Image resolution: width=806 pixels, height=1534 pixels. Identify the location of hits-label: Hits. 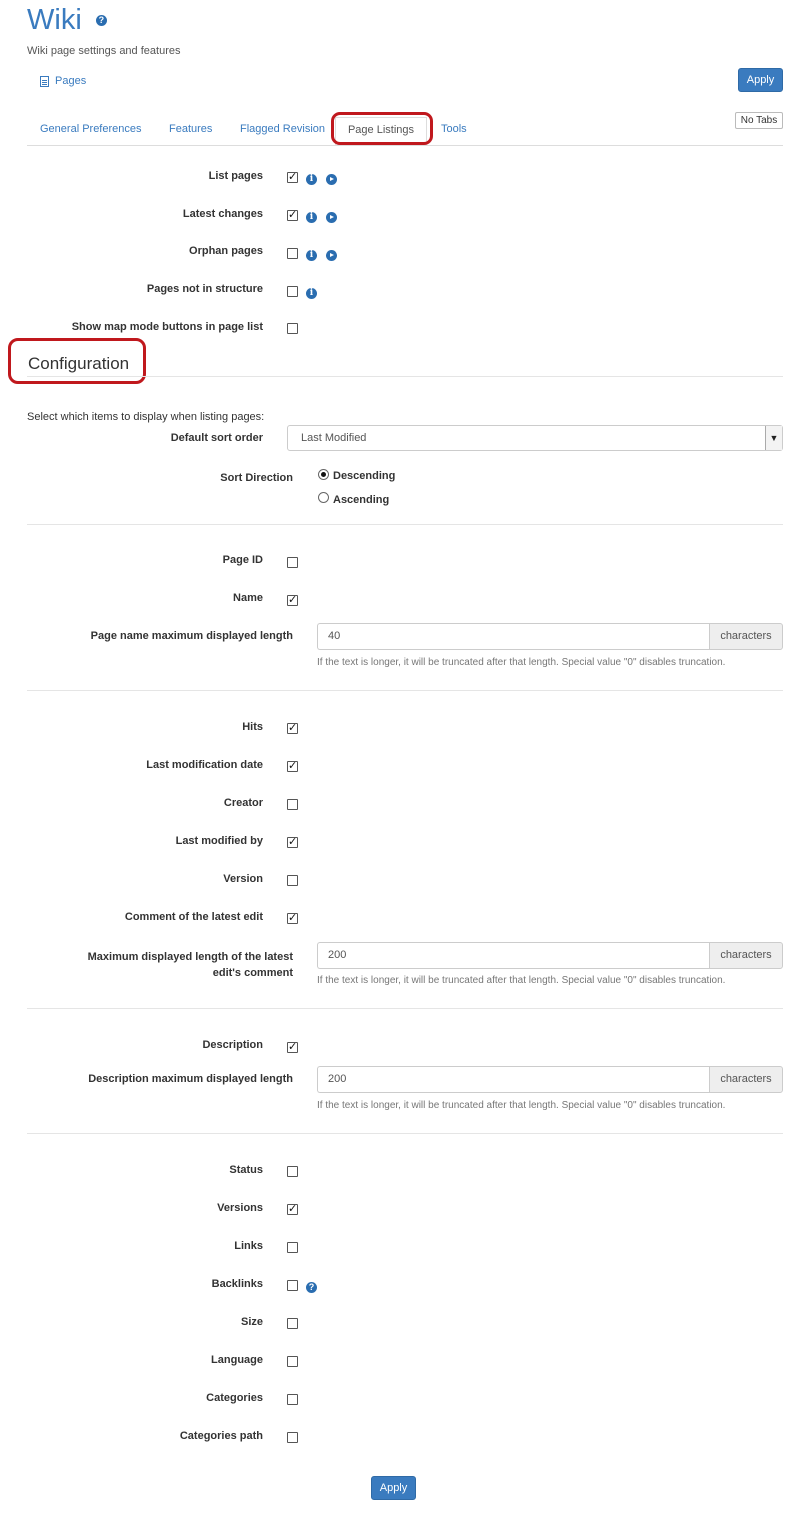
(252, 727).